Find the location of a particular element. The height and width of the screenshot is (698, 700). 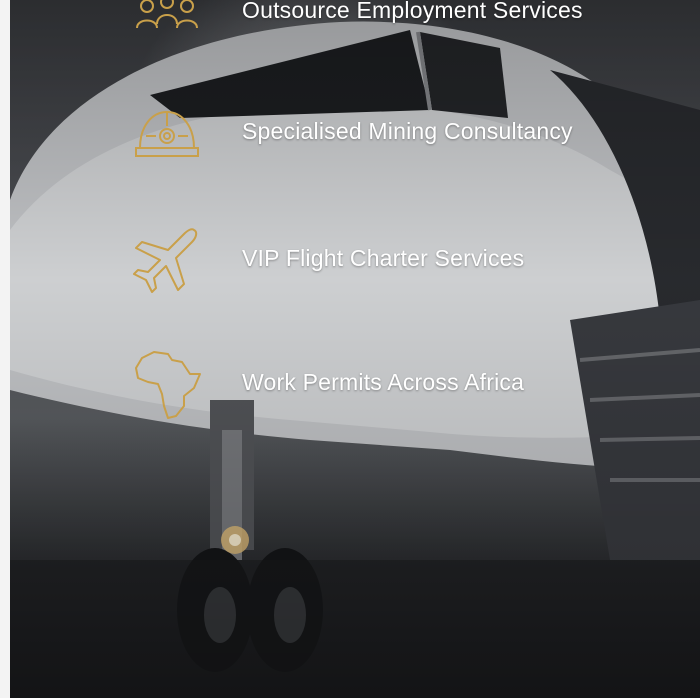

service-item-vip-flight-charter: VIP Flight Charter Services is located at coordinates (355, 262).